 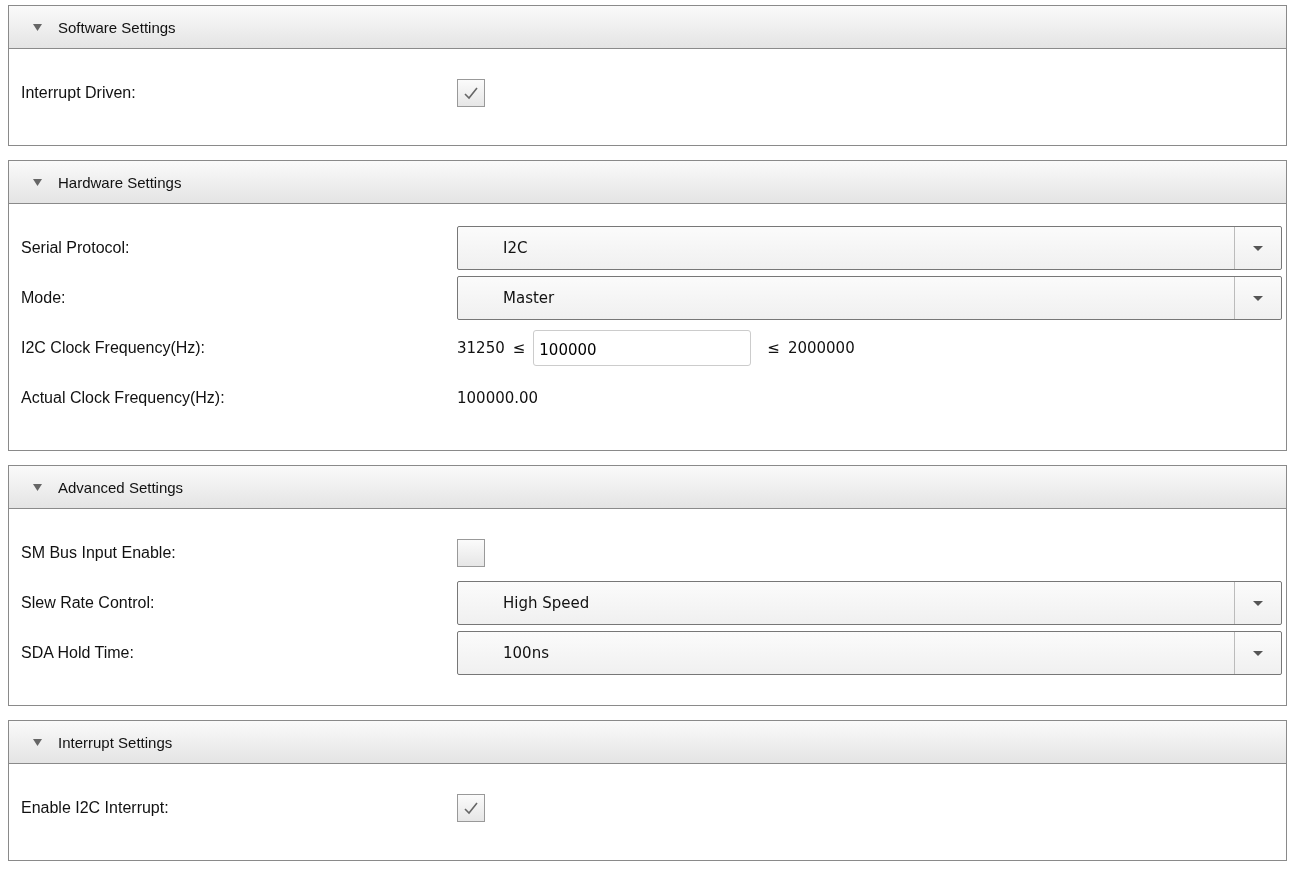 I want to click on dropdown: I2C, so click(x=869, y=248).